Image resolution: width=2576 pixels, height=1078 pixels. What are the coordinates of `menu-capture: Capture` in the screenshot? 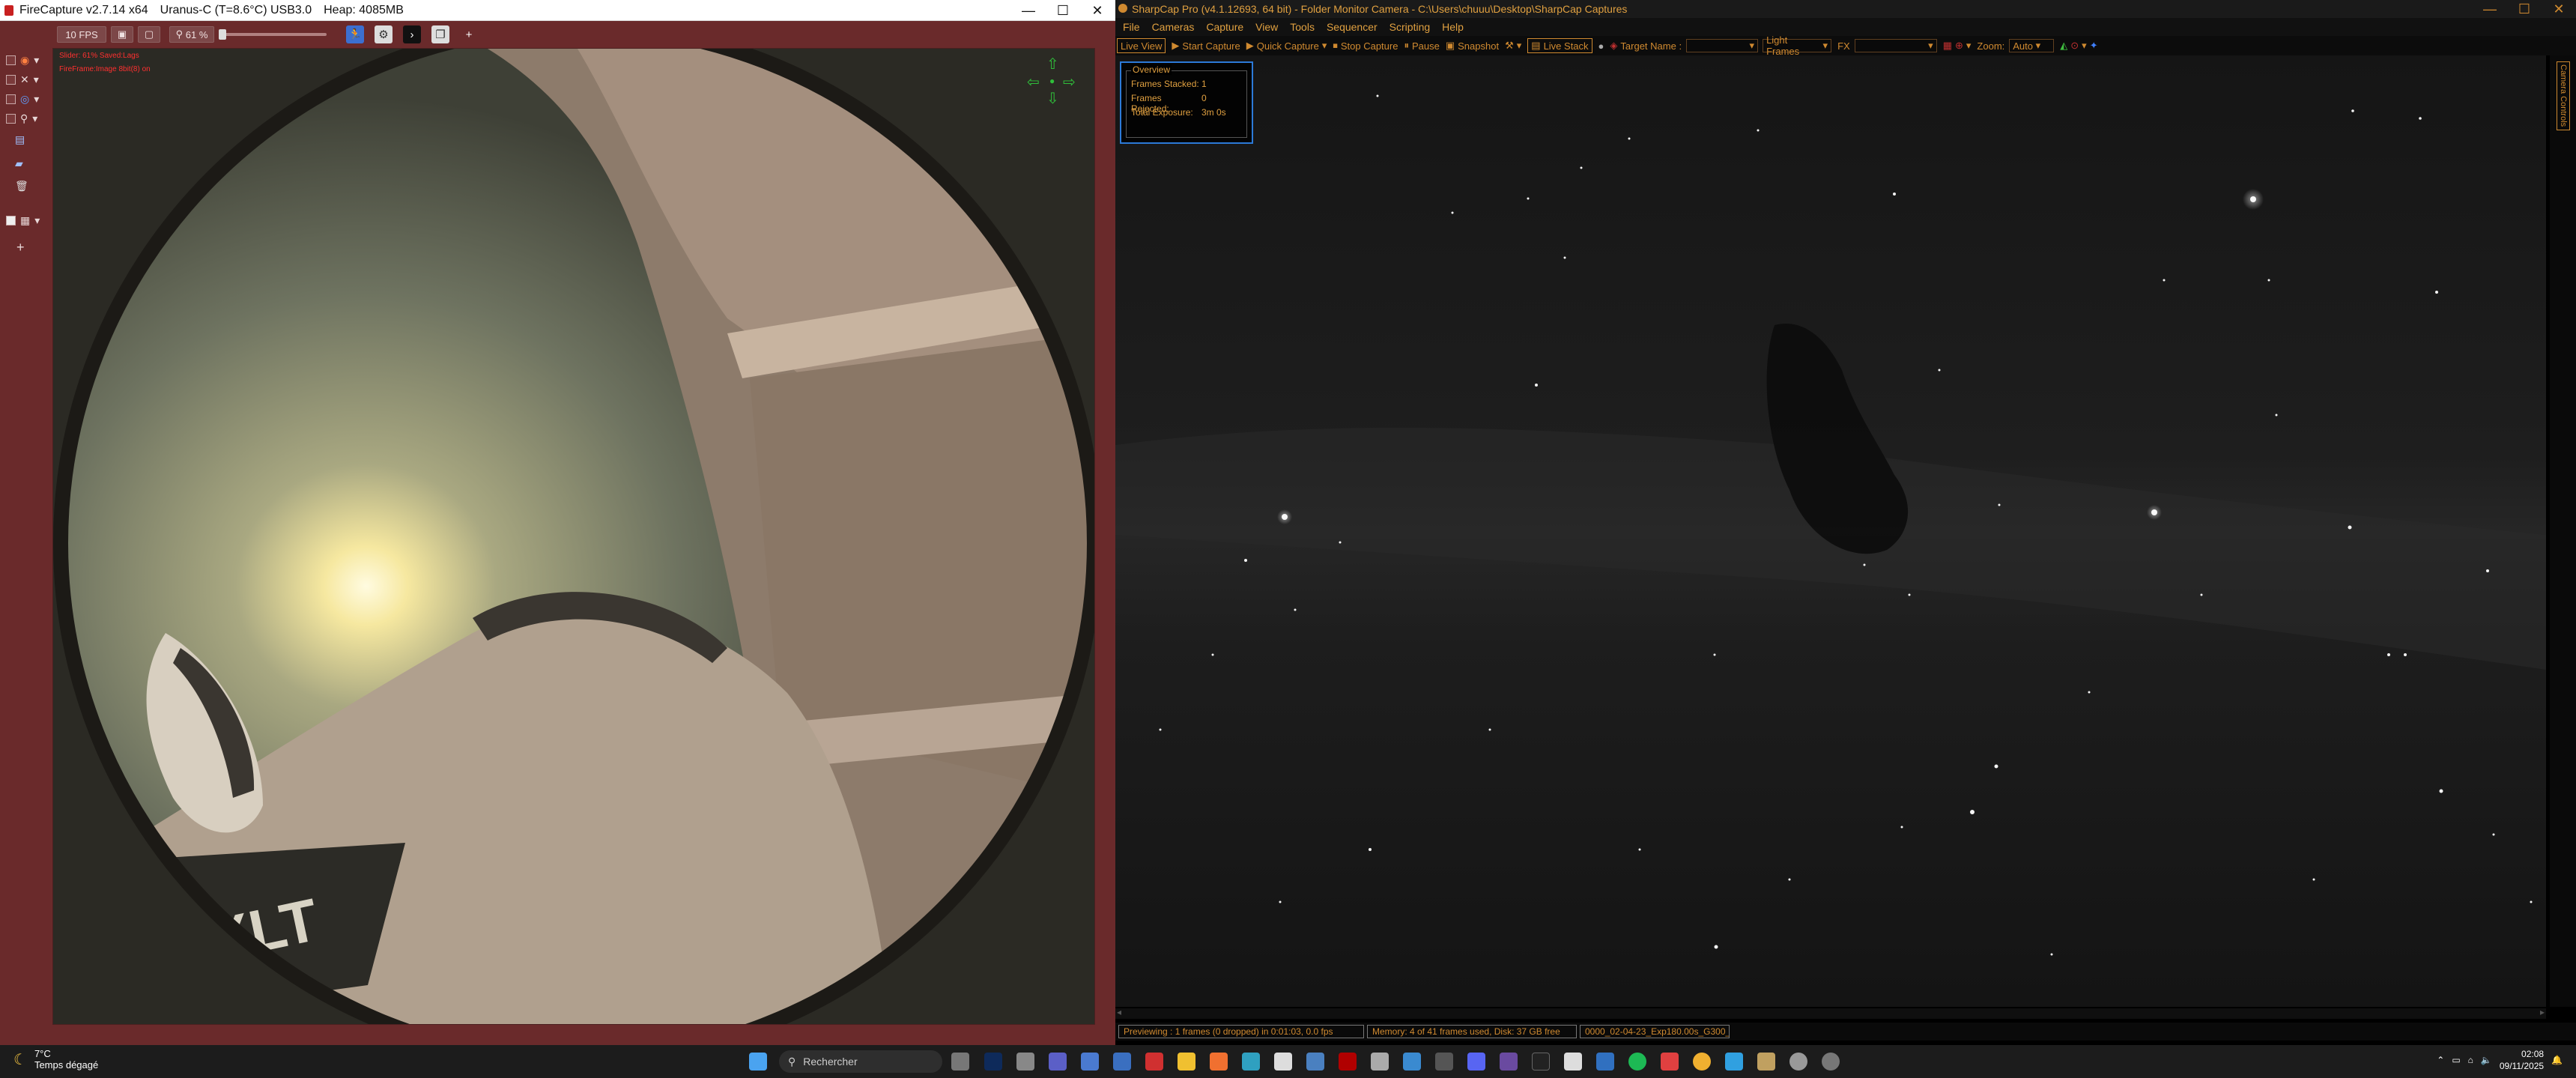 It's located at (1224, 27).